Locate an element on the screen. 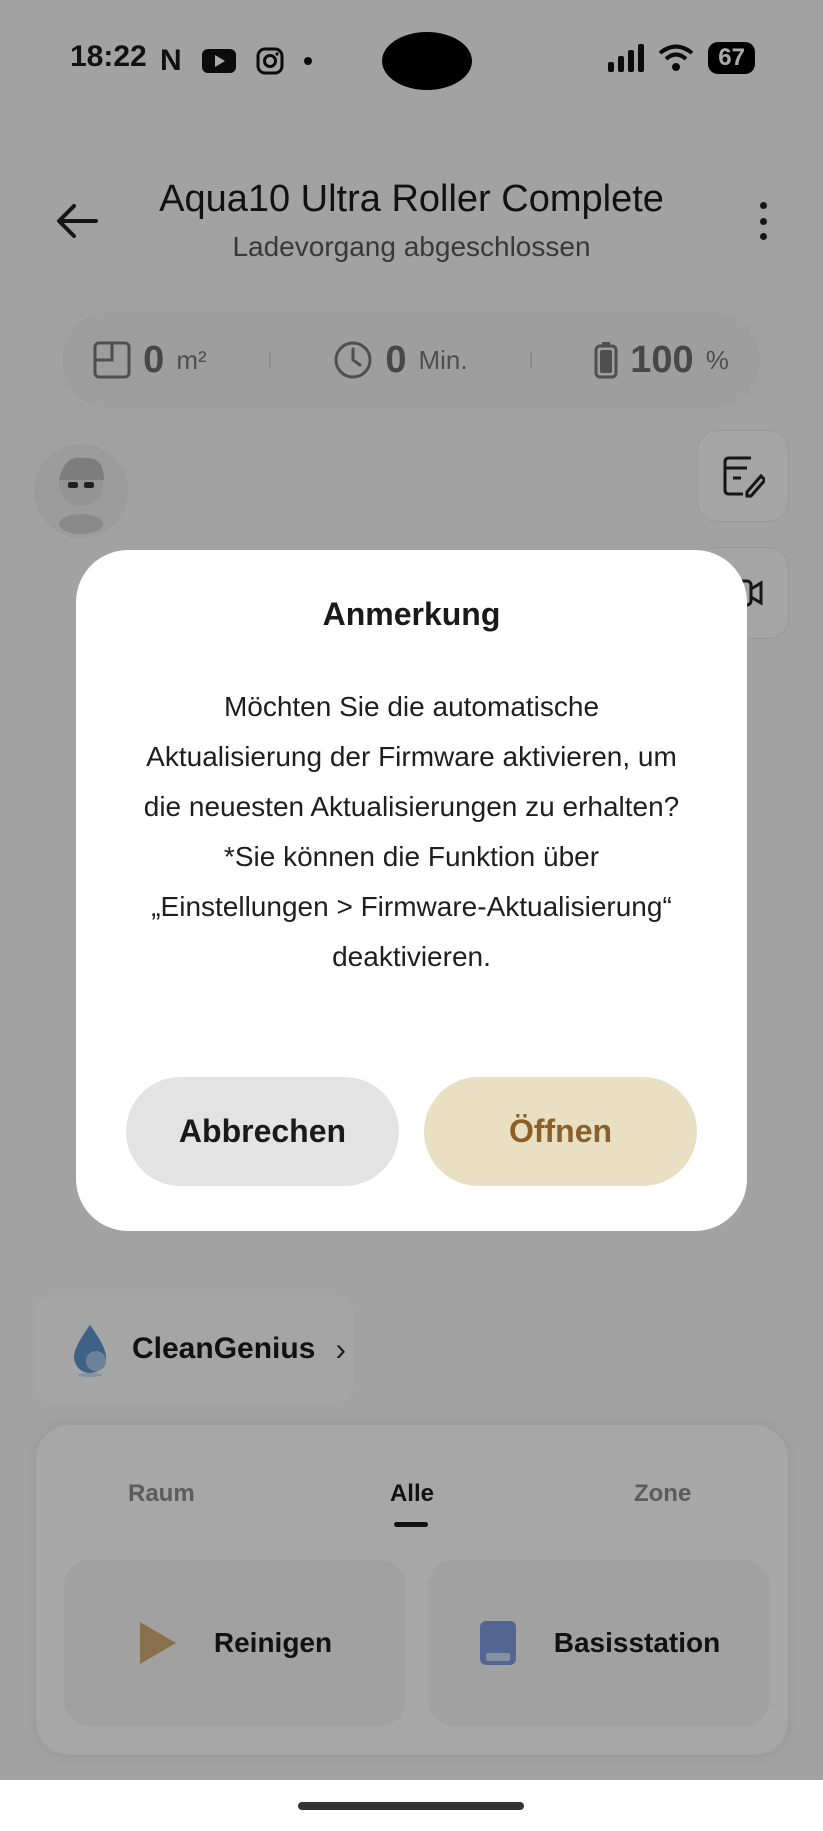  dialog-message-line: deaktivieren. is located at coordinates (411, 956).